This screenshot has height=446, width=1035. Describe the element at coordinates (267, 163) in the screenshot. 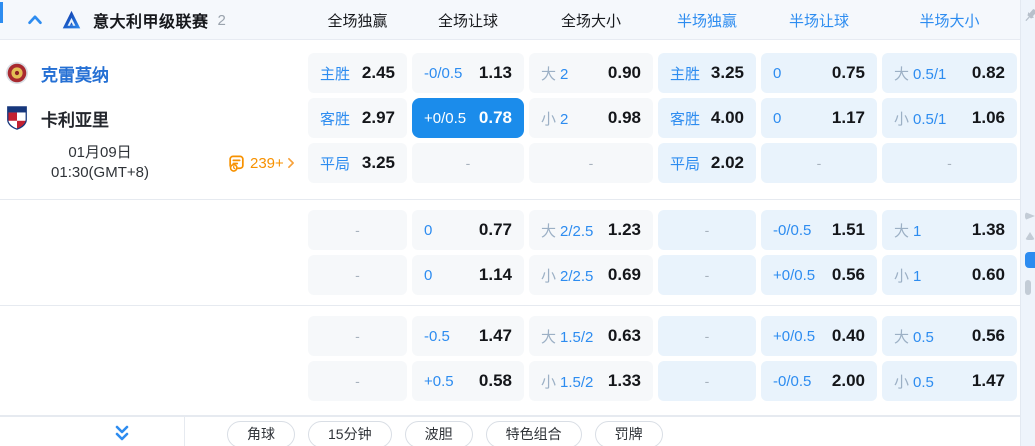

I see `more-markets-count: 239+` at that location.